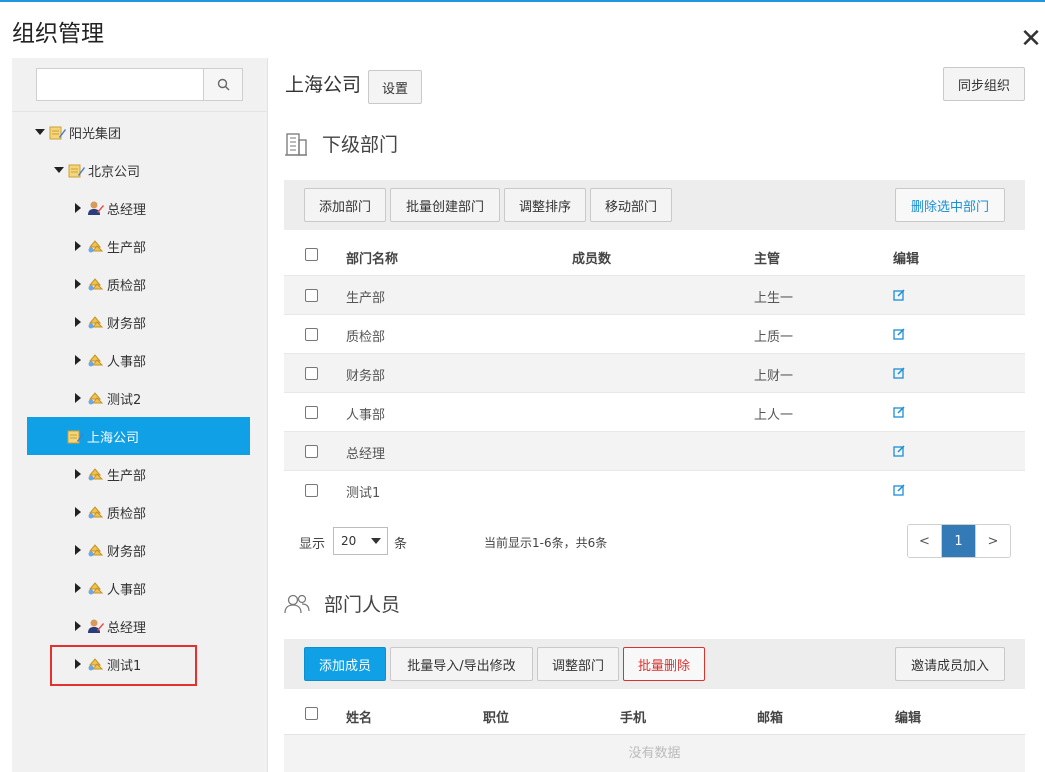 This screenshot has height=772, width=1045. What do you see at coordinates (359, 718) in the screenshot?
I see `col-name: 姓名` at bounding box center [359, 718].